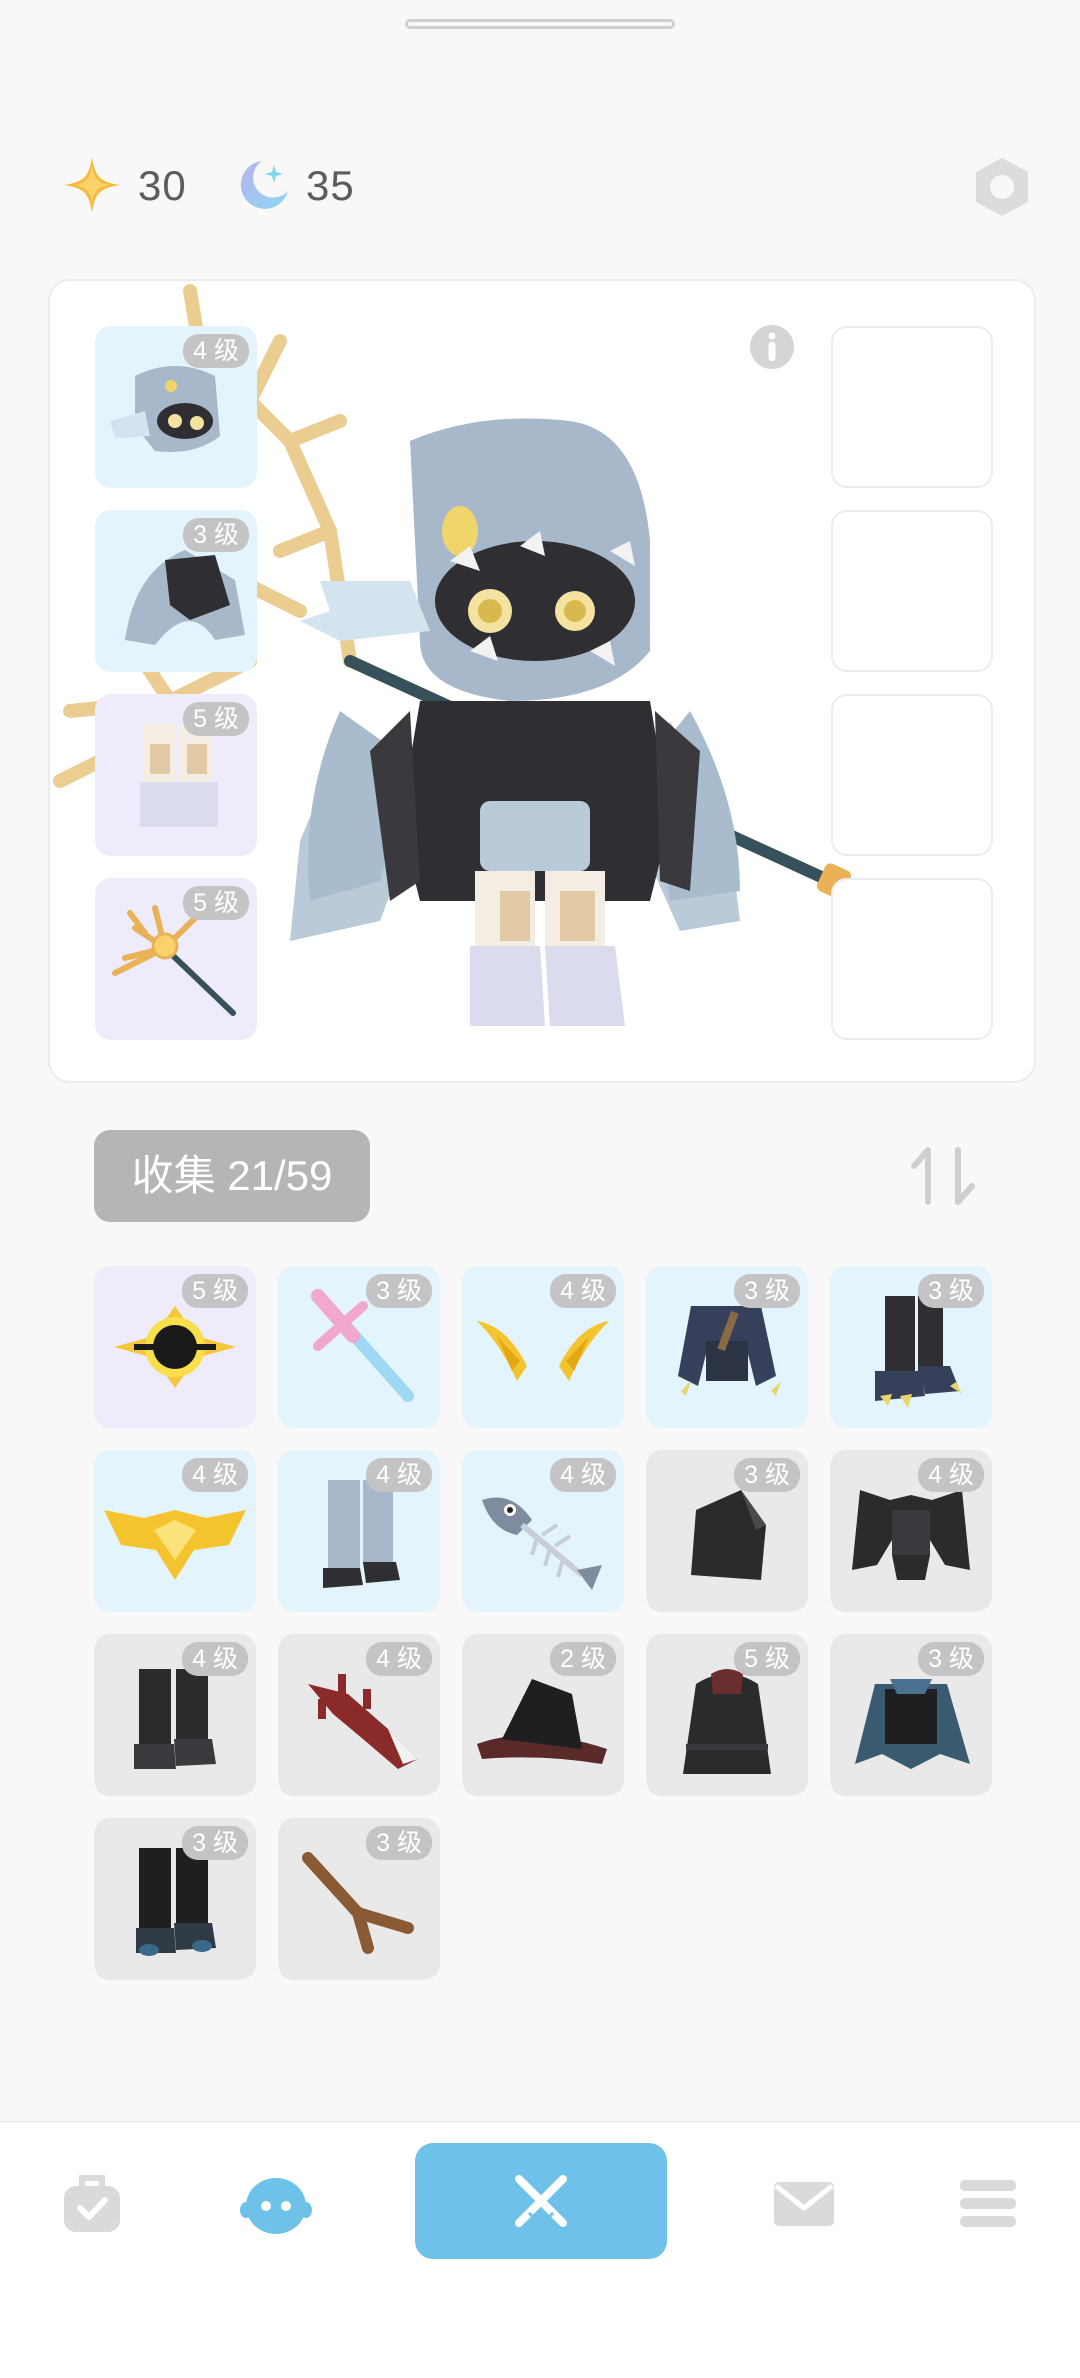  What do you see at coordinates (543, 1715) in the screenshot?
I see `collection-item: 2 级` at bounding box center [543, 1715].